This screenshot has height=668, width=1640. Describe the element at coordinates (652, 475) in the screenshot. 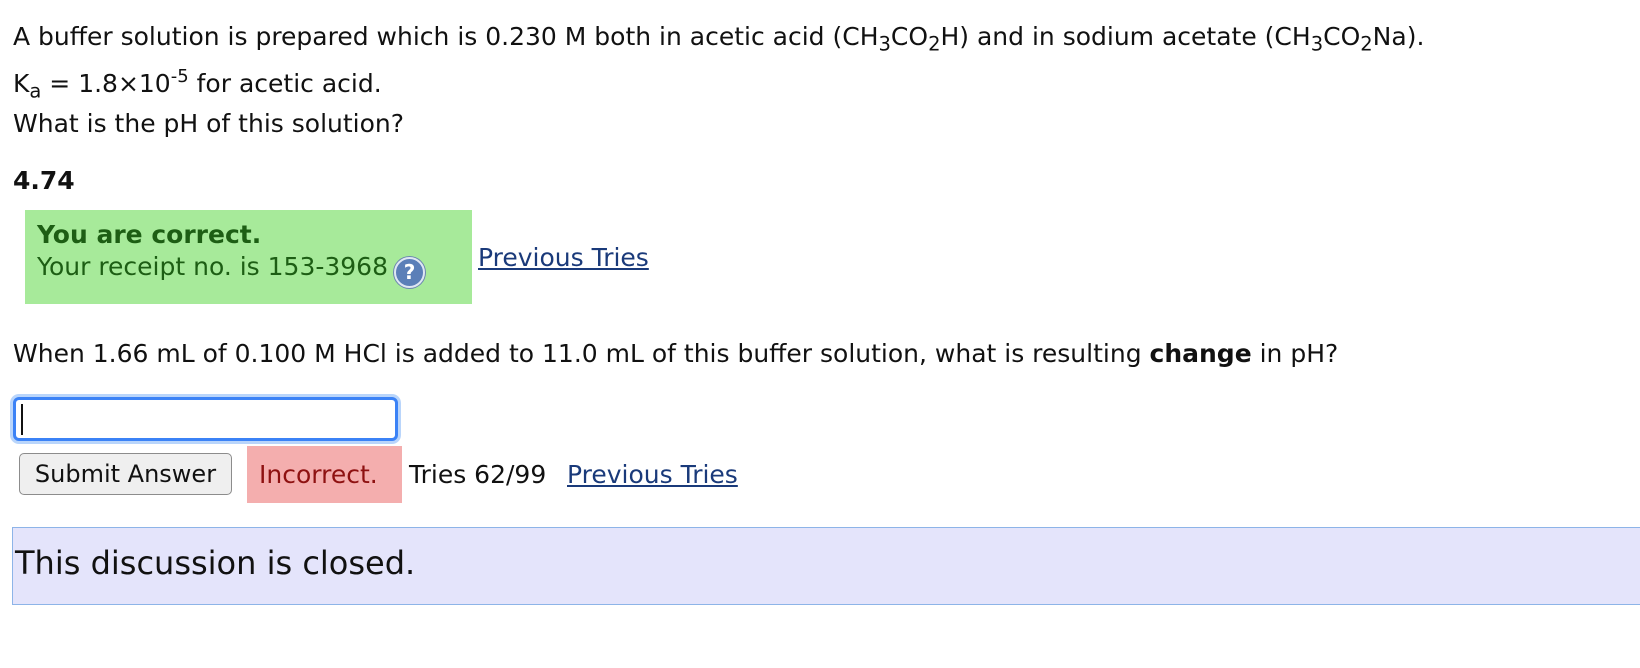

I see `previous-tries-link-2: Previous Tries` at that location.